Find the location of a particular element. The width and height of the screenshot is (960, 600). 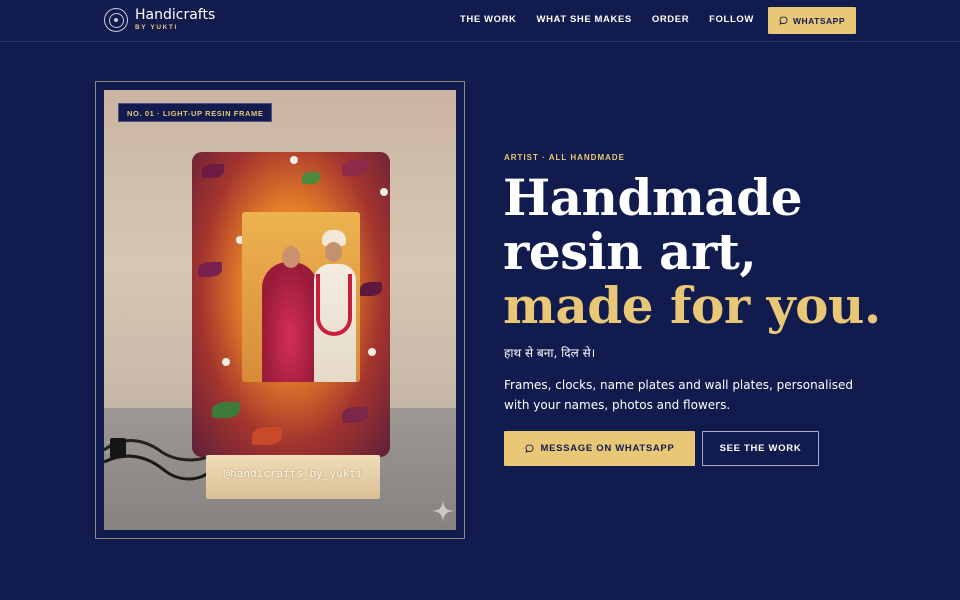

base-engraving: @handicrafts_by_yukti is located at coordinates (293, 473).